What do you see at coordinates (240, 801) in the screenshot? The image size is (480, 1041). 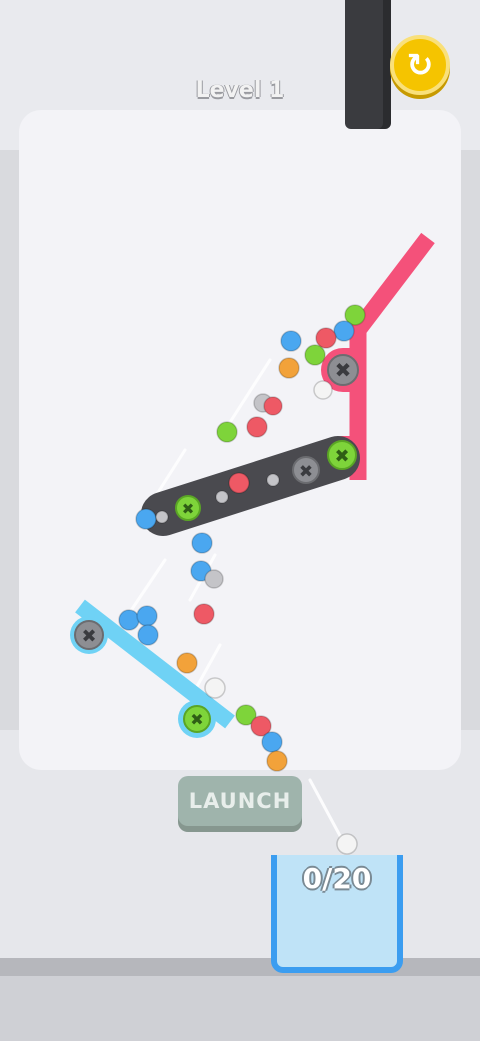 I see `launch-button: LAUNCH` at bounding box center [240, 801].